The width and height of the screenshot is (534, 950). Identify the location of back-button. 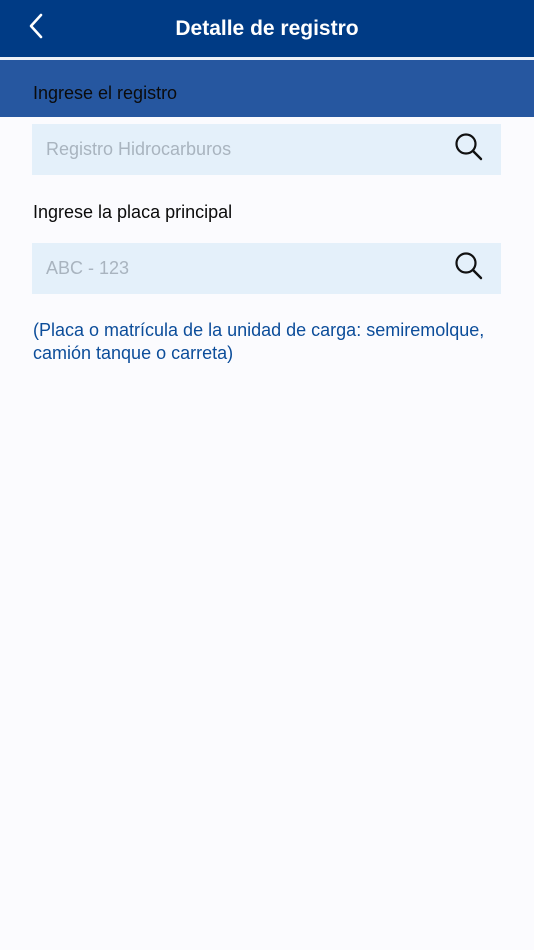
(36, 28).